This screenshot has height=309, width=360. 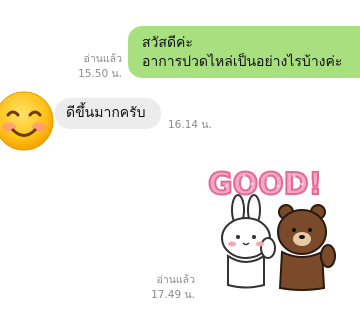 What do you see at coordinates (82, 66) in the screenshot?
I see `read-receipt: อ่านแล้ว 15.50 น.` at bounding box center [82, 66].